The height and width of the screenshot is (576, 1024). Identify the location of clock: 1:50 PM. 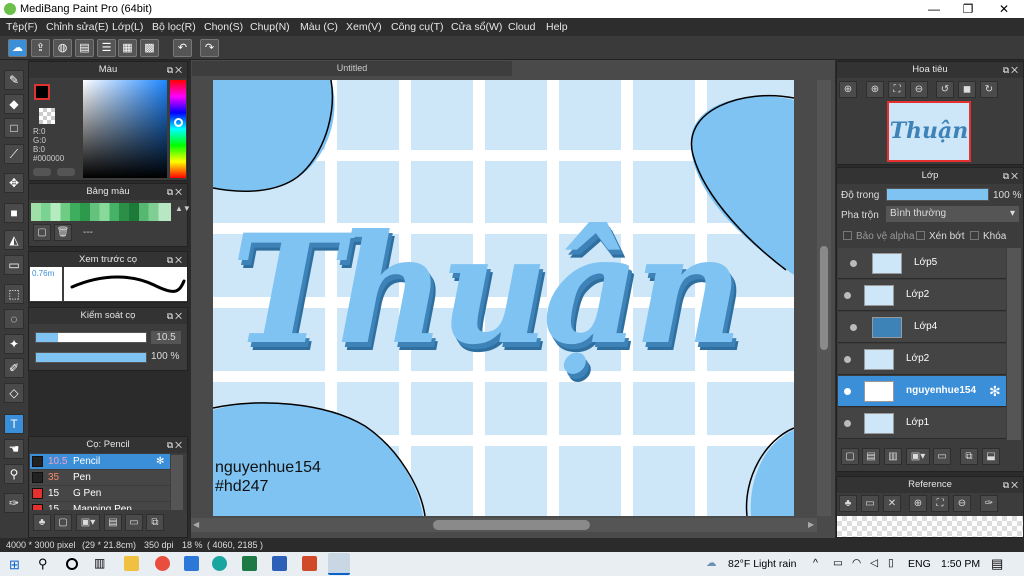
(960, 564).